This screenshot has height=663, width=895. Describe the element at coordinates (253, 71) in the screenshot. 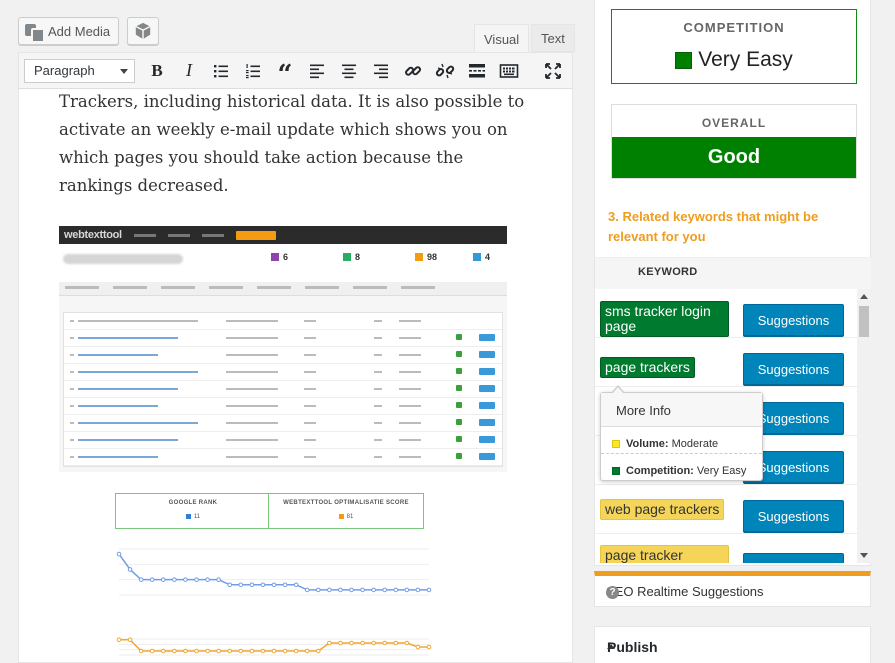

I see `numbered-list-button` at that location.